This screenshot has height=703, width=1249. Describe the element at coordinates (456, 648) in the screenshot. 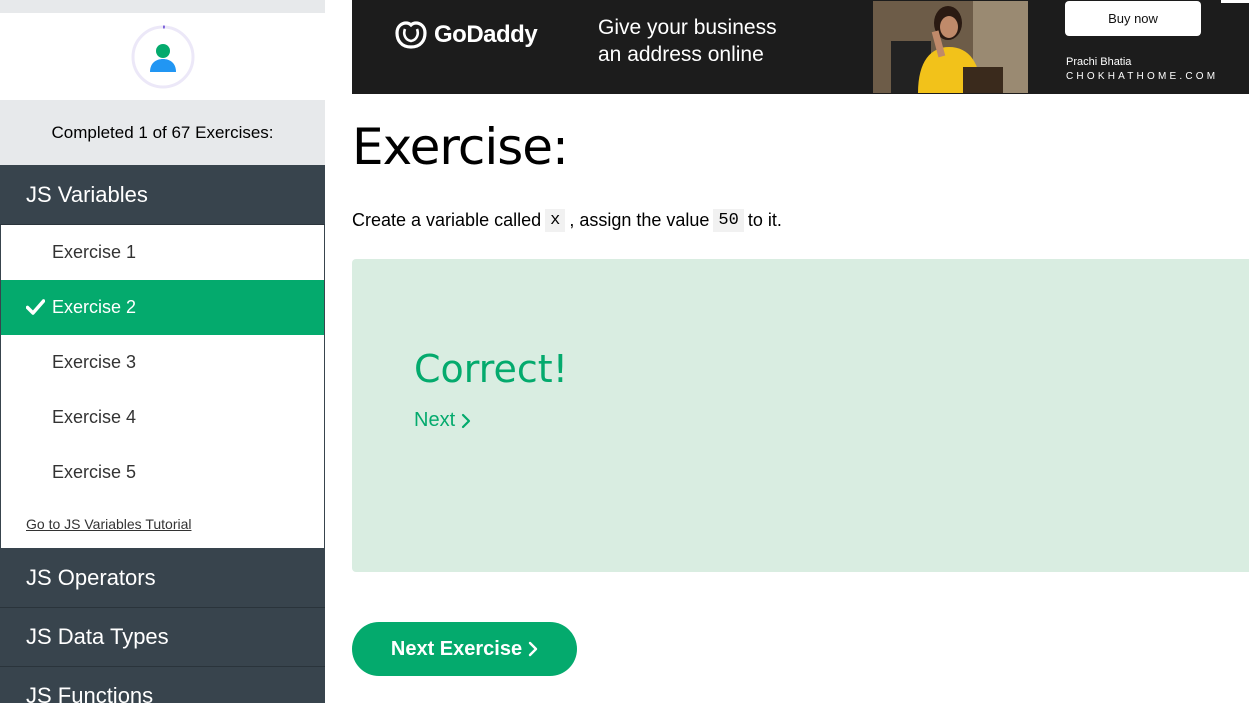

I see `next-exercise-label: Next Exercise` at that location.